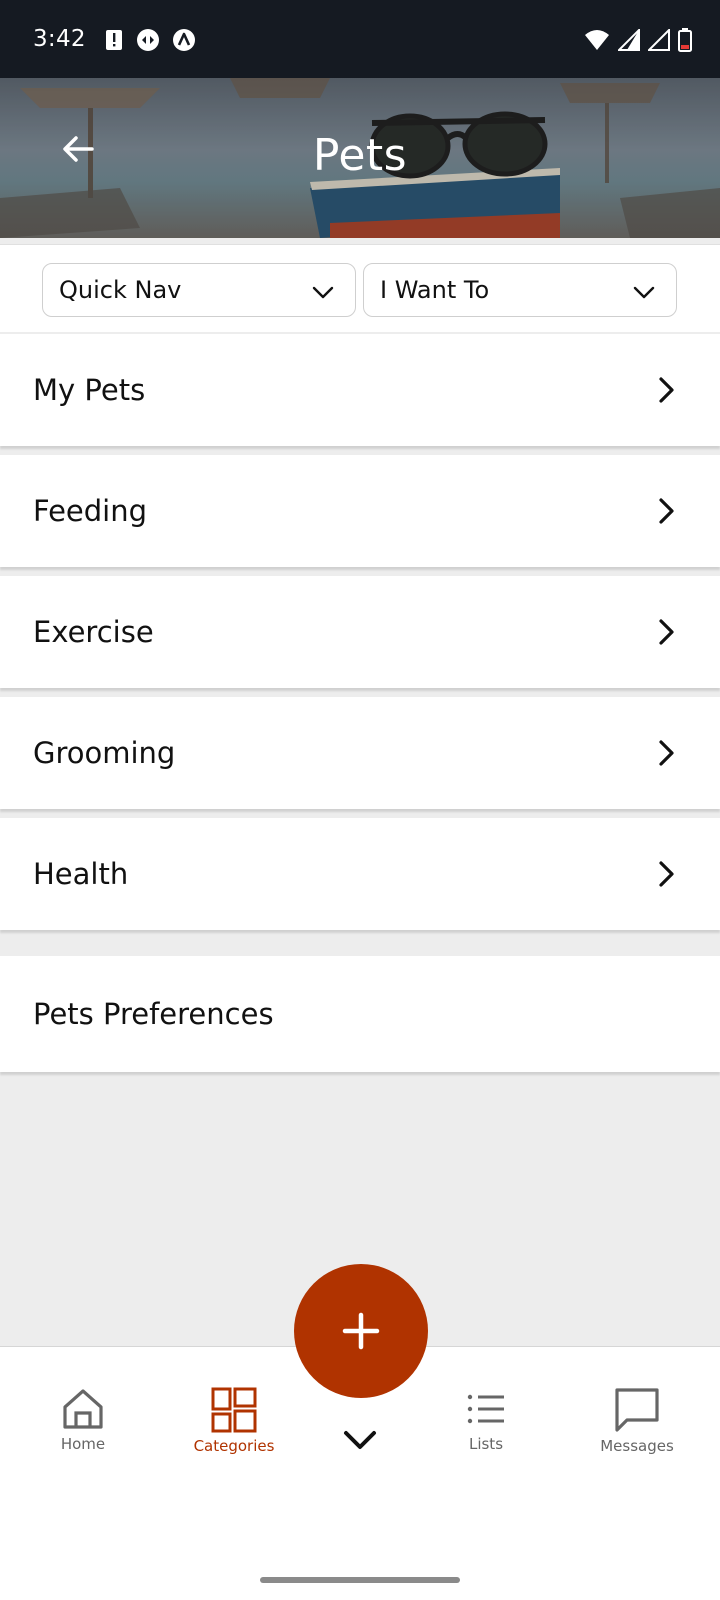  What do you see at coordinates (486, 1444) in the screenshot?
I see `nav-lists-label: Lists` at bounding box center [486, 1444].